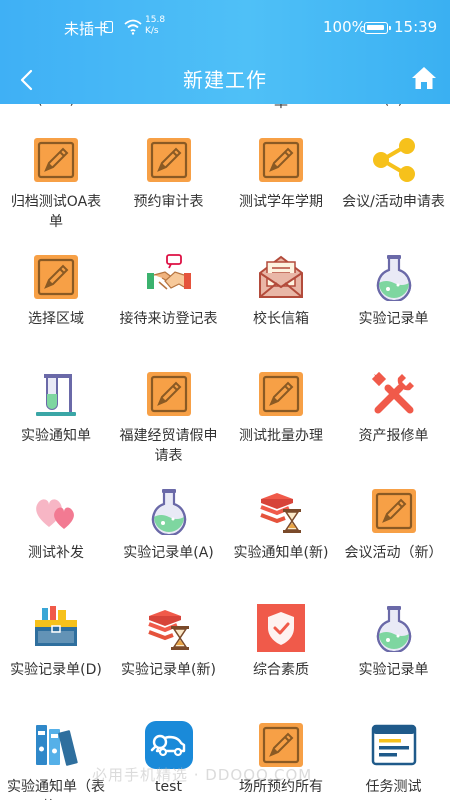 This screenshot has width=450, height=800. I want to click on task-window-icon, so click(394, 745).